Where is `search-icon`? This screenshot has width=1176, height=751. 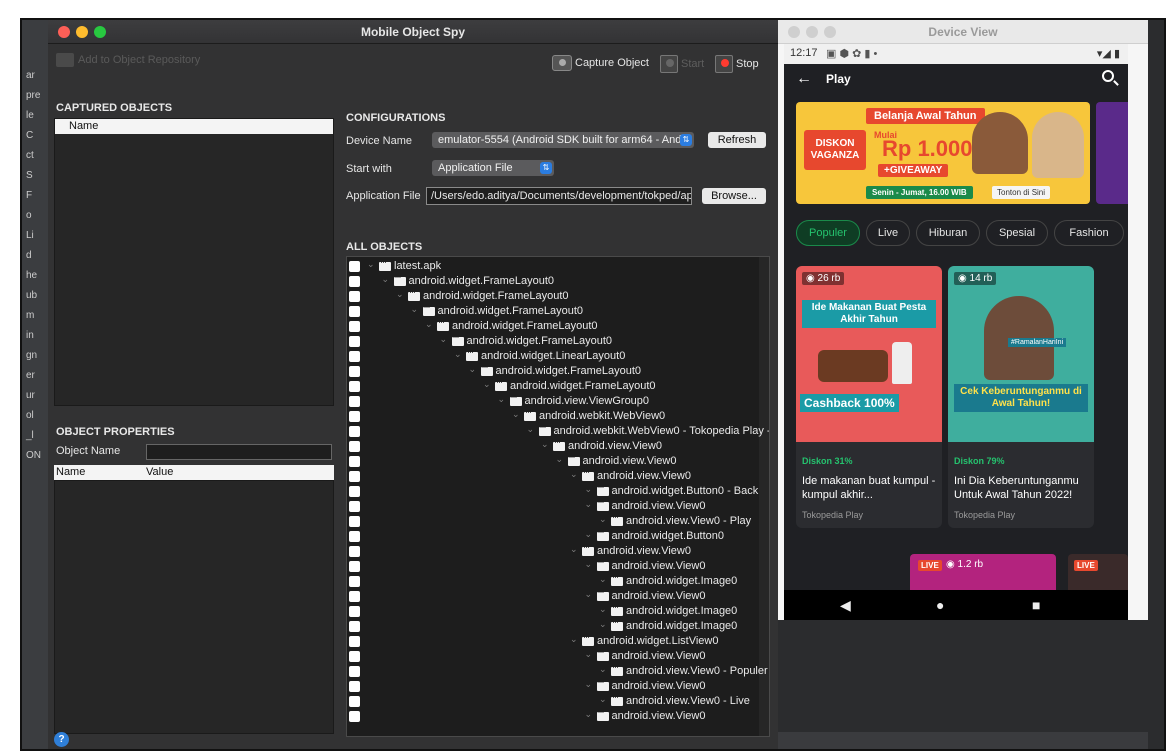 search-icon is located at coordinates (1108, 76).